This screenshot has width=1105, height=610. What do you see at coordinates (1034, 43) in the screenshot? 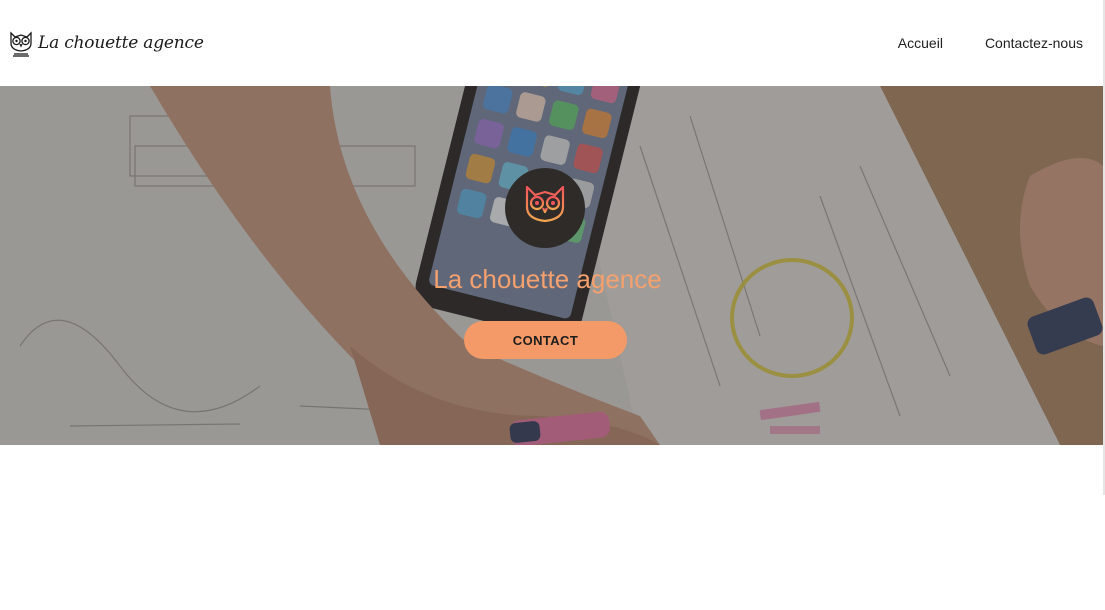
I see `nav-link-contact: Contactez-nous` at bounding box center [1034, 43].